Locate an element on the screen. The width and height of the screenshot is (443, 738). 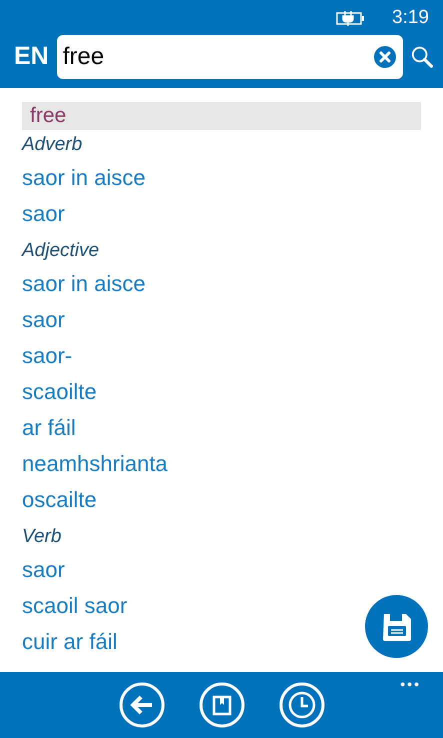
translation: scaoilte is located at coordinates (59, 392).